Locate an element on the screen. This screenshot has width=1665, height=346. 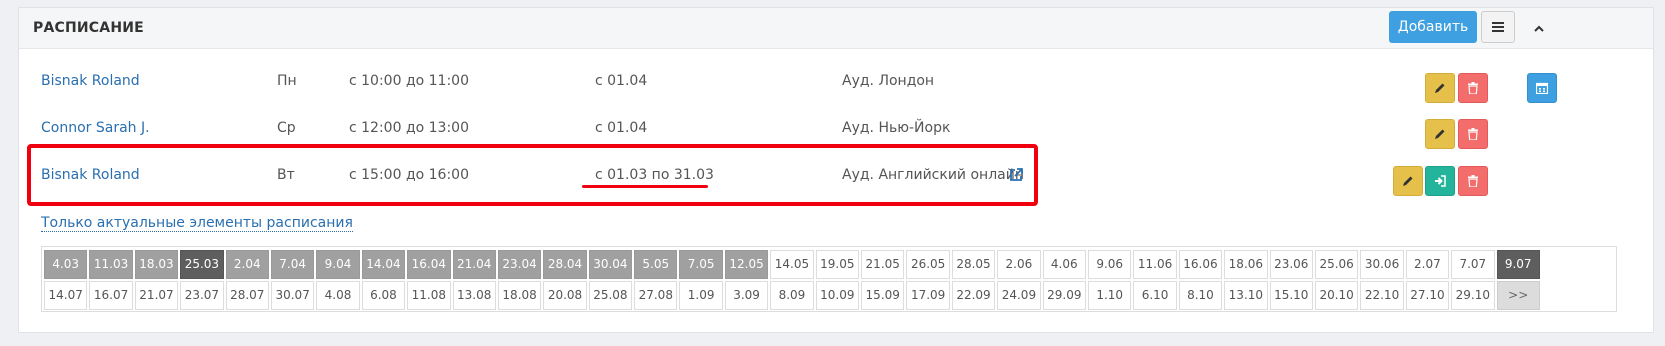
actual-items-link: Только актуальные элементы расписания is located at coordinates (197, 223).